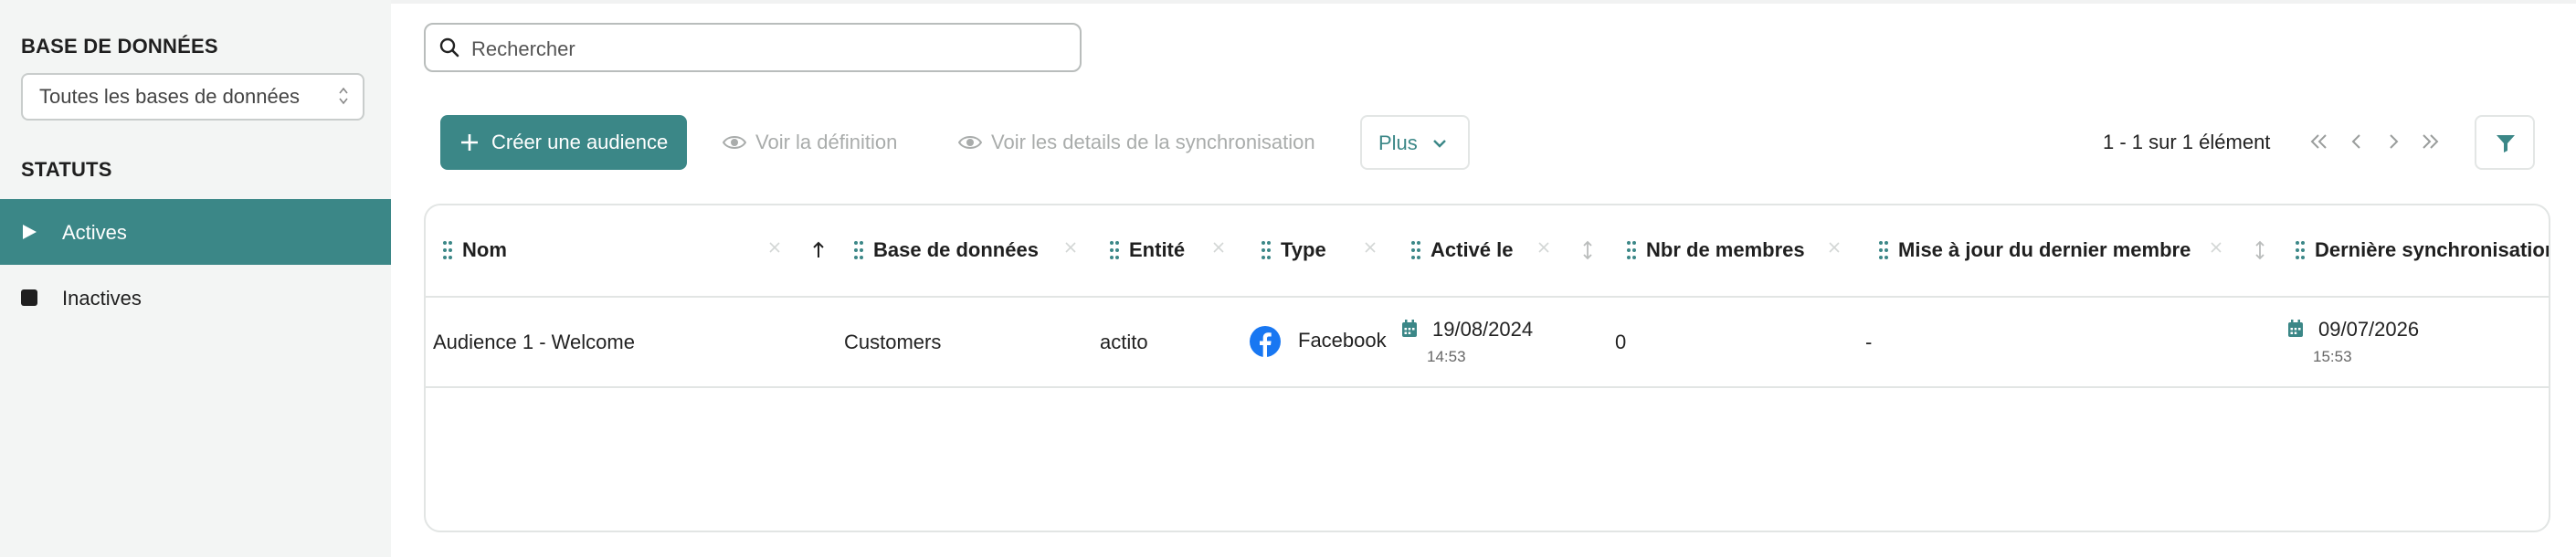 The image size is (2576, 557). I want to click on more-button: Plus, so click(1415, 142).